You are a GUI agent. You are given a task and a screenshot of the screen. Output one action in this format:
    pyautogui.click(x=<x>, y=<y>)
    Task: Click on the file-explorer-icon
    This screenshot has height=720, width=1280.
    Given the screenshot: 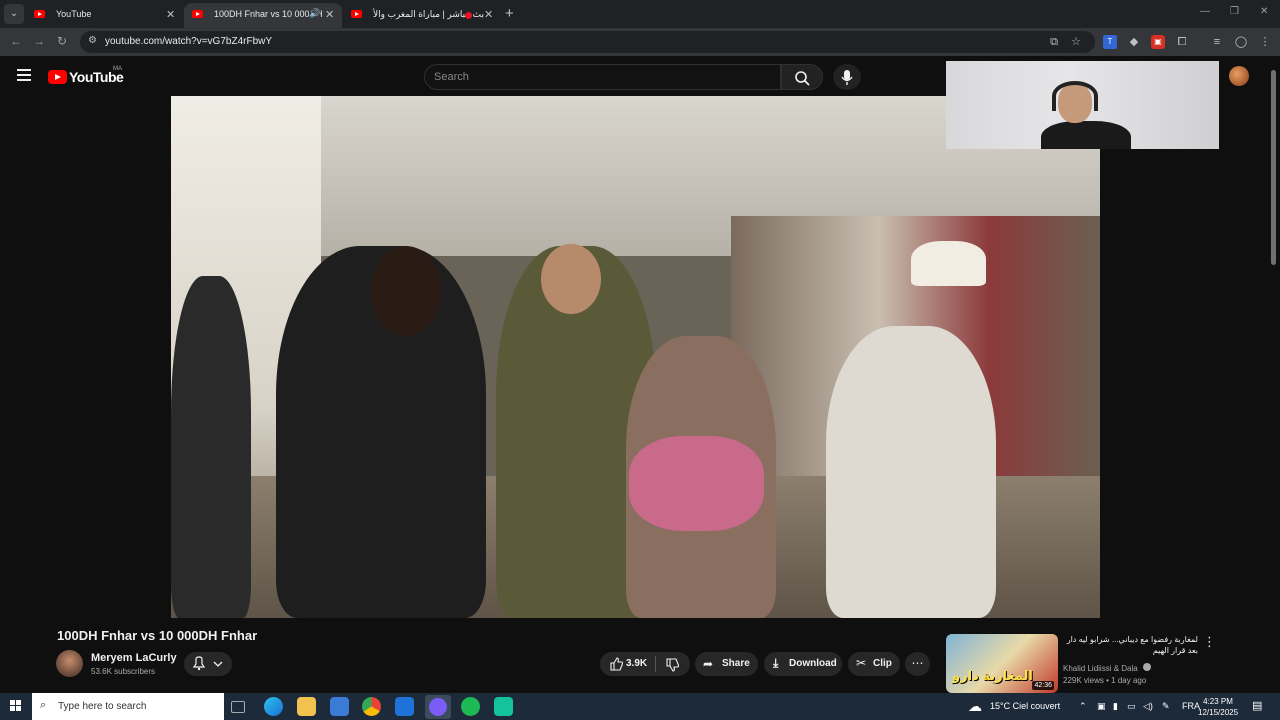 What is the action you would take?
    pyautogui.click(x=306, y=706)
    